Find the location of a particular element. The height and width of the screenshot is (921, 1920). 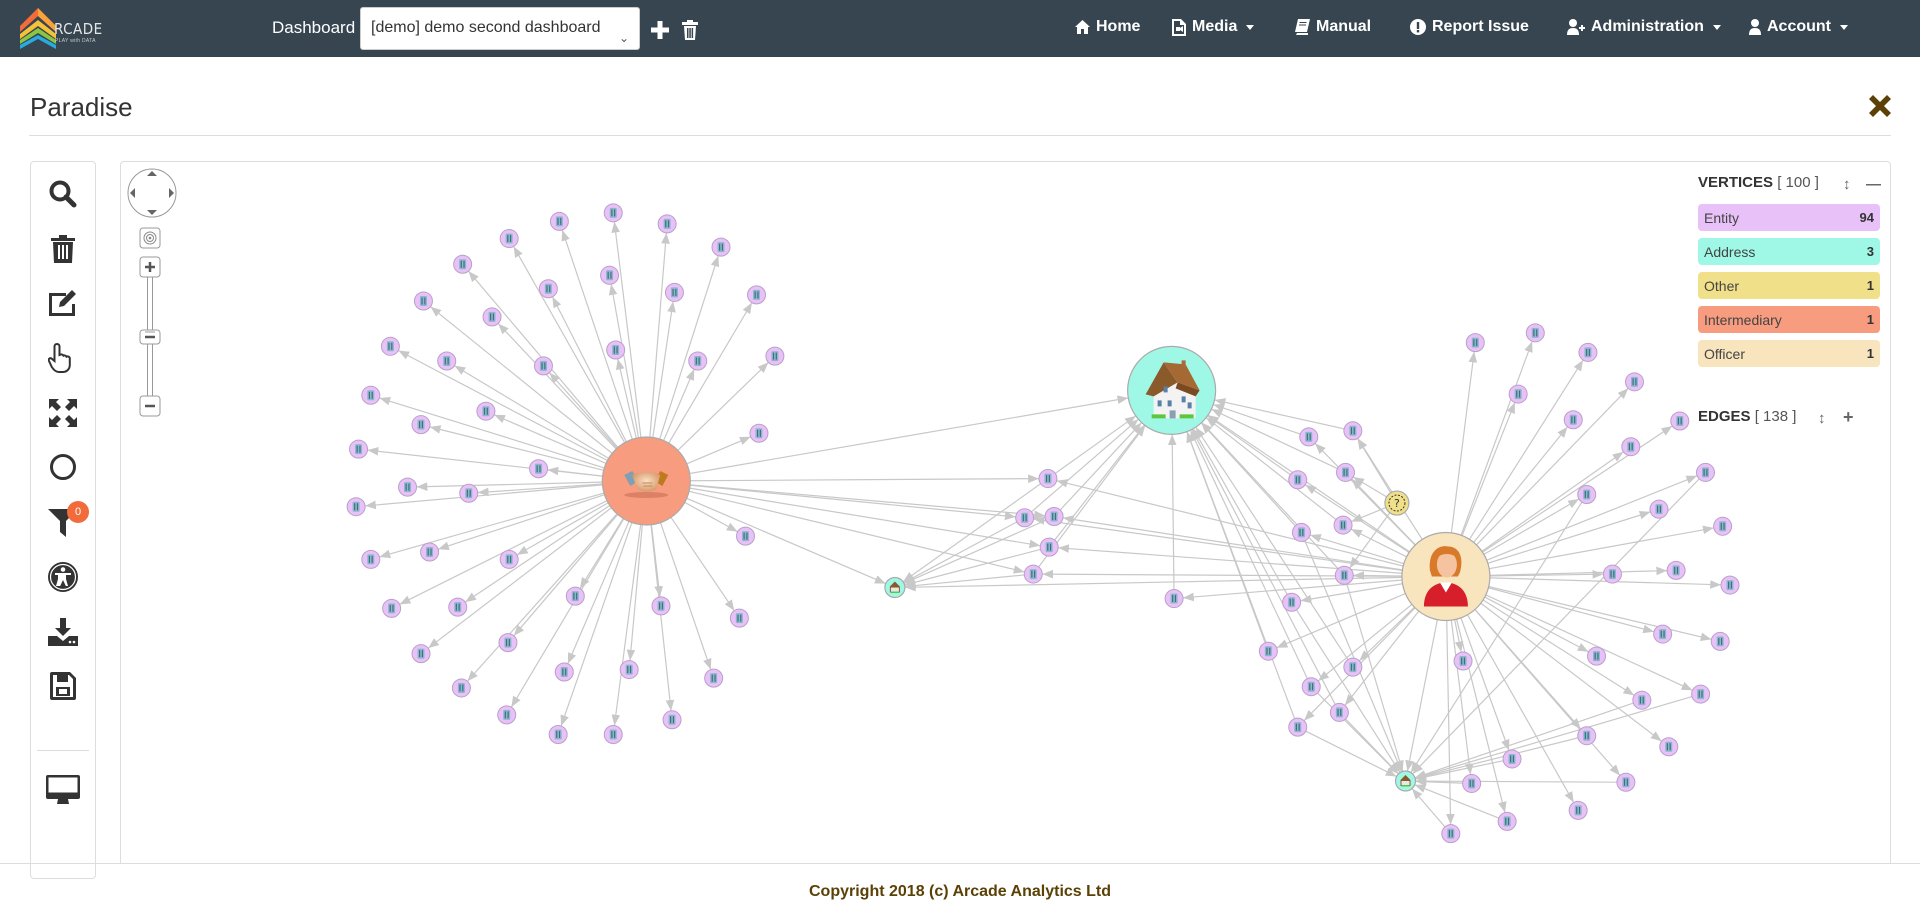

address-left-vertex is located at coordinates (895, 587).